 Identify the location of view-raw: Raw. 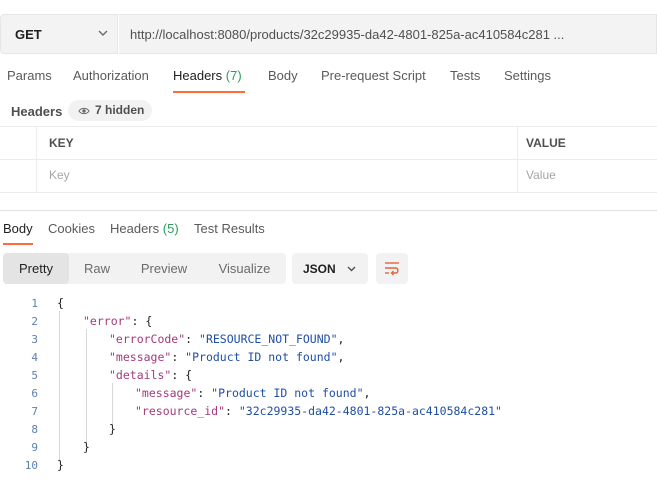
(97, 268).